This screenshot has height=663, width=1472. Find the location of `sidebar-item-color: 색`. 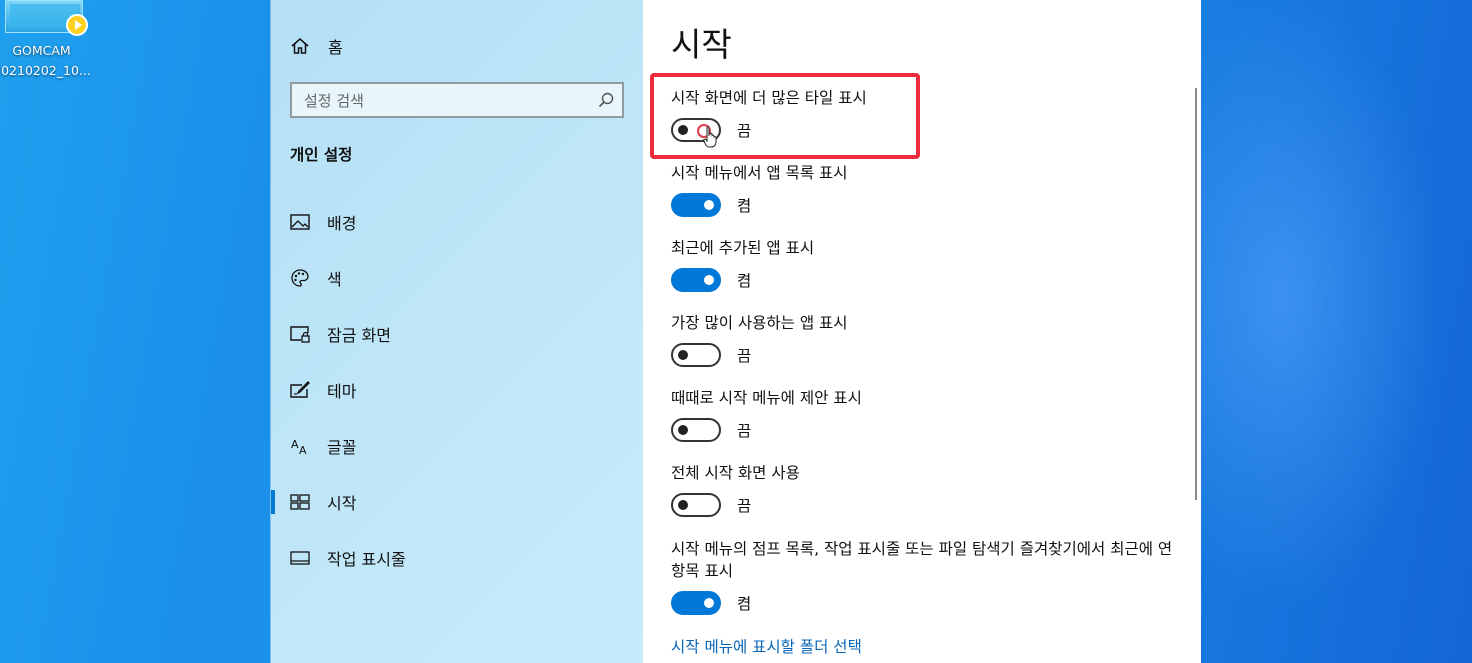

sidebar-item-color: 색 is located at coordinates (457, 278).